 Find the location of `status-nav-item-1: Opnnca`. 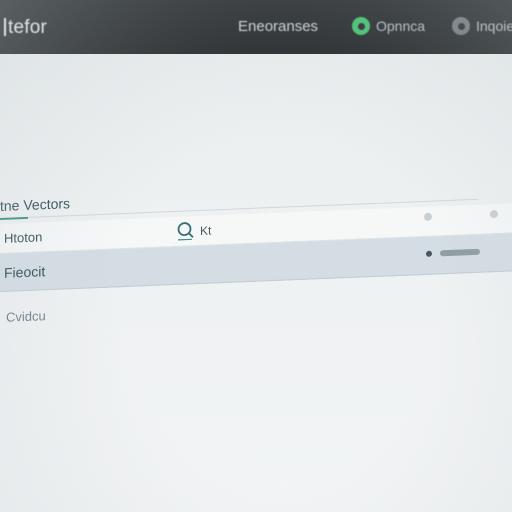

status-nav-item-1: Opnnca is located at coordinates (388, 26).